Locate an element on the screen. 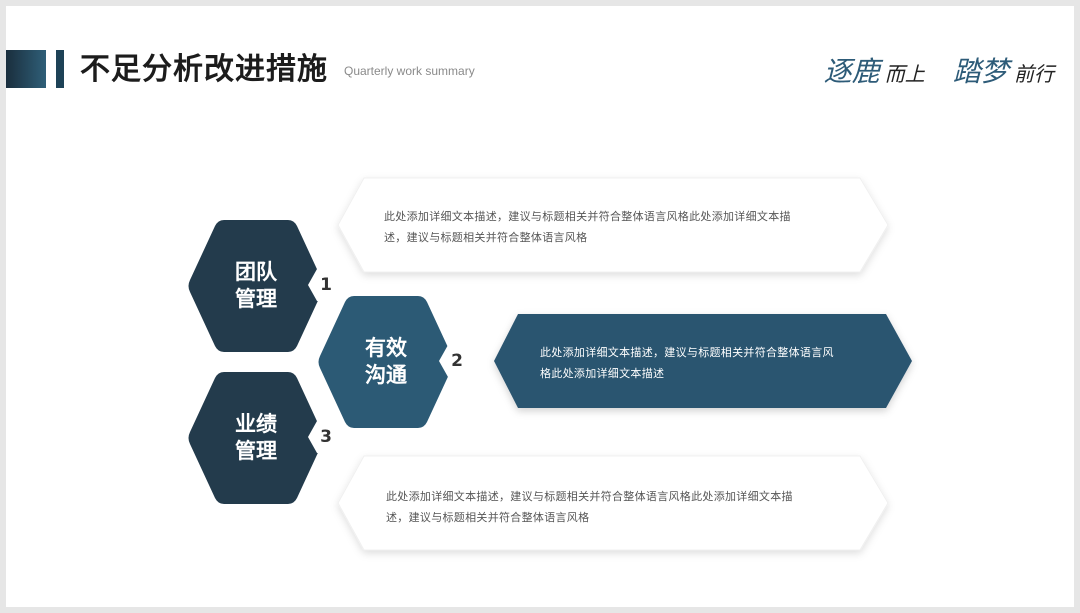 Image resolution: width=1080 pixels, height=613 pixels. title-accent-block is located at coordinates (26, 69).